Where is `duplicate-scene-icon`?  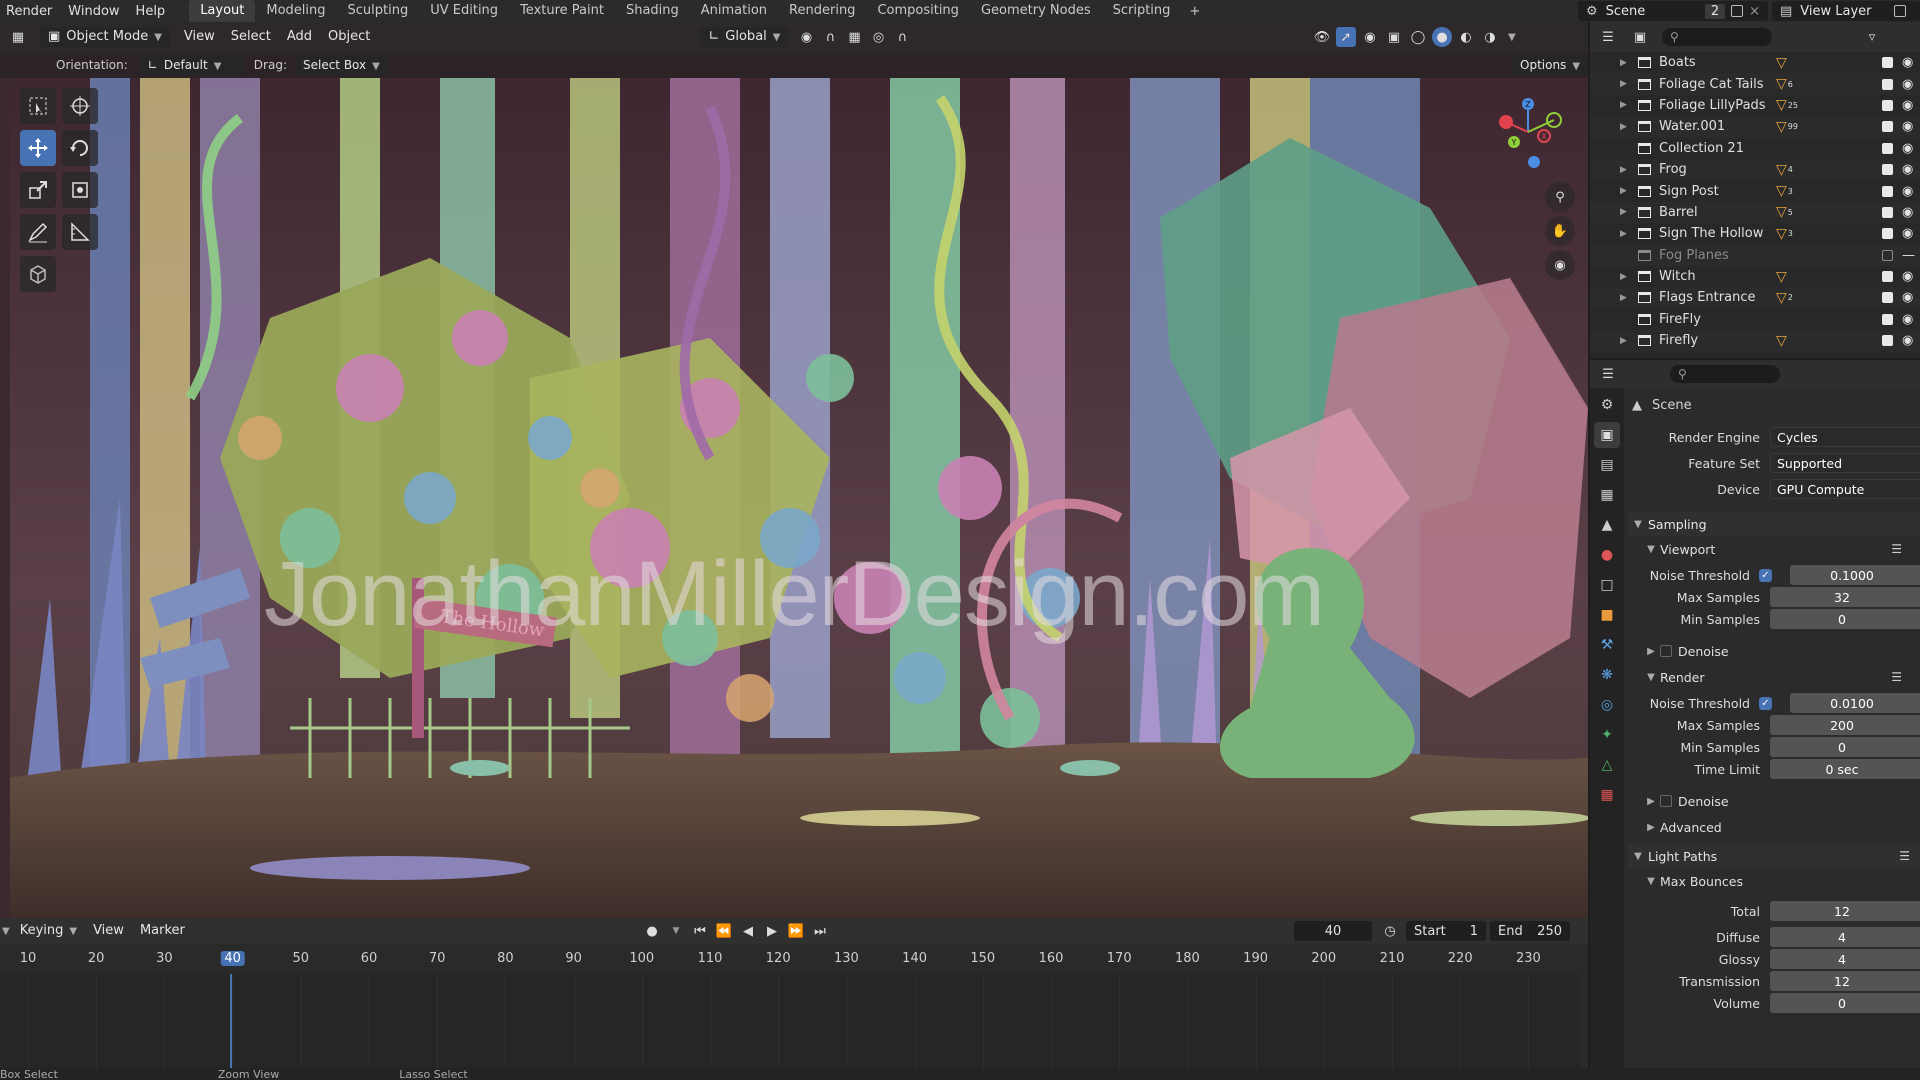
duplicate-scene-icon is located at coordinates (1737, 11).